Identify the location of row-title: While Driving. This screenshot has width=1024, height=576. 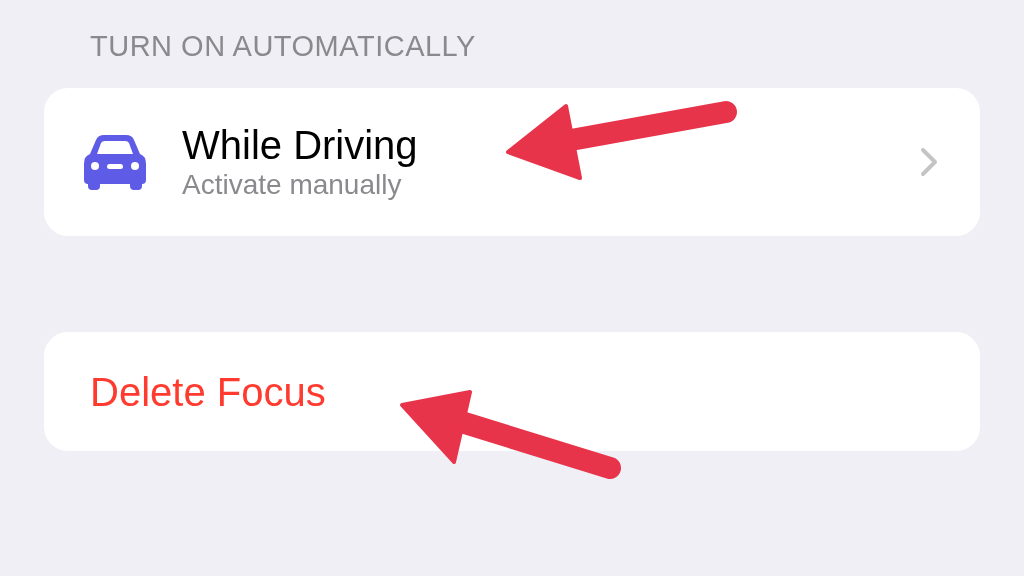
(300, 145).